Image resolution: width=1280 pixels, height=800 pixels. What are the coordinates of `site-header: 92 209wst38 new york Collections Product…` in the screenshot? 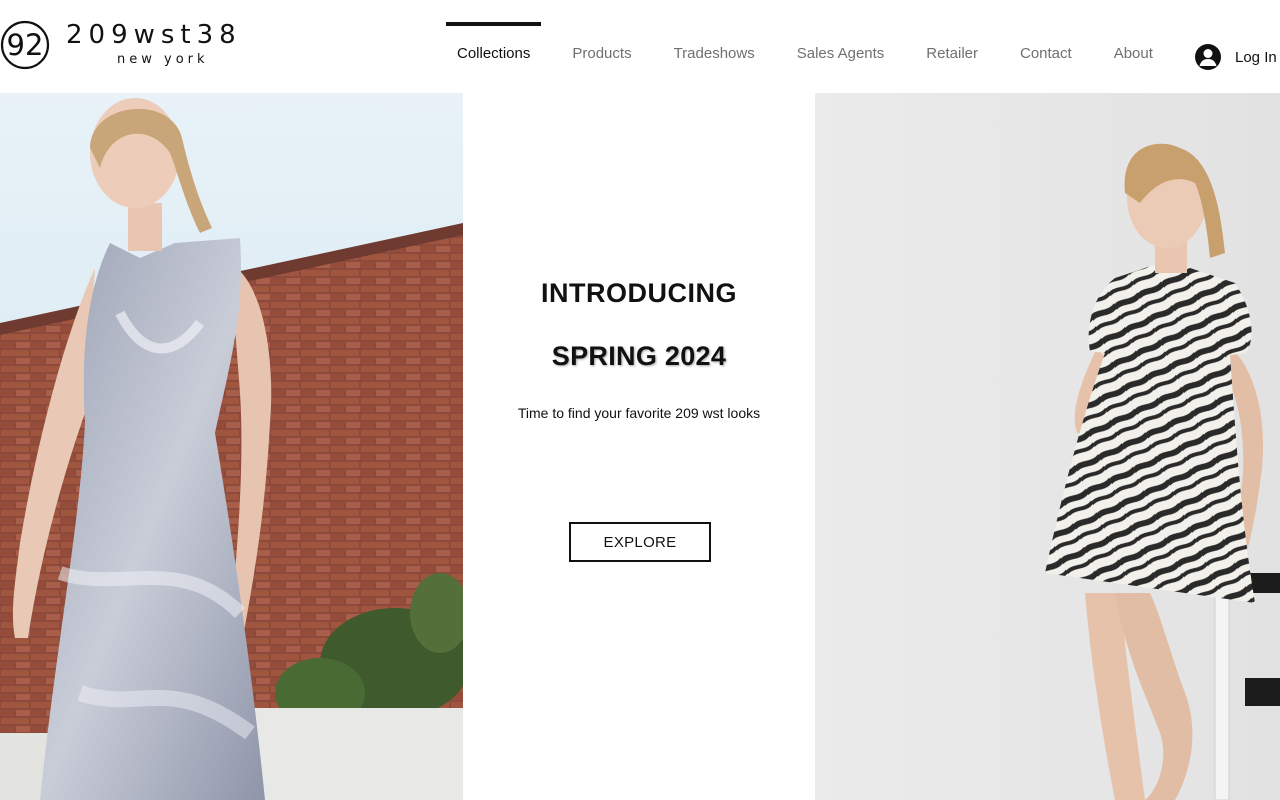 It's located at (640, 46).